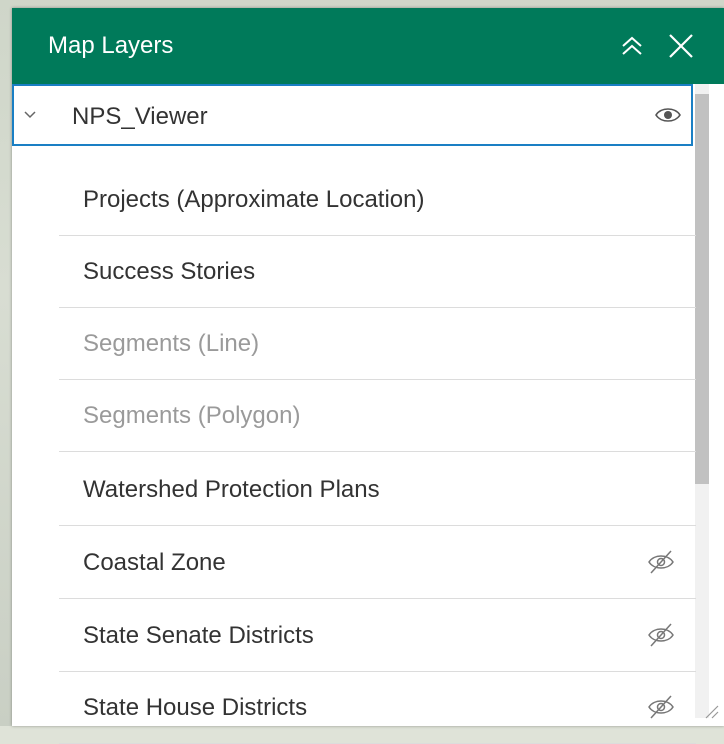 This screenshot has height=744, width=724. I want to click on panel-header: Map Layers, so click(368, 46).